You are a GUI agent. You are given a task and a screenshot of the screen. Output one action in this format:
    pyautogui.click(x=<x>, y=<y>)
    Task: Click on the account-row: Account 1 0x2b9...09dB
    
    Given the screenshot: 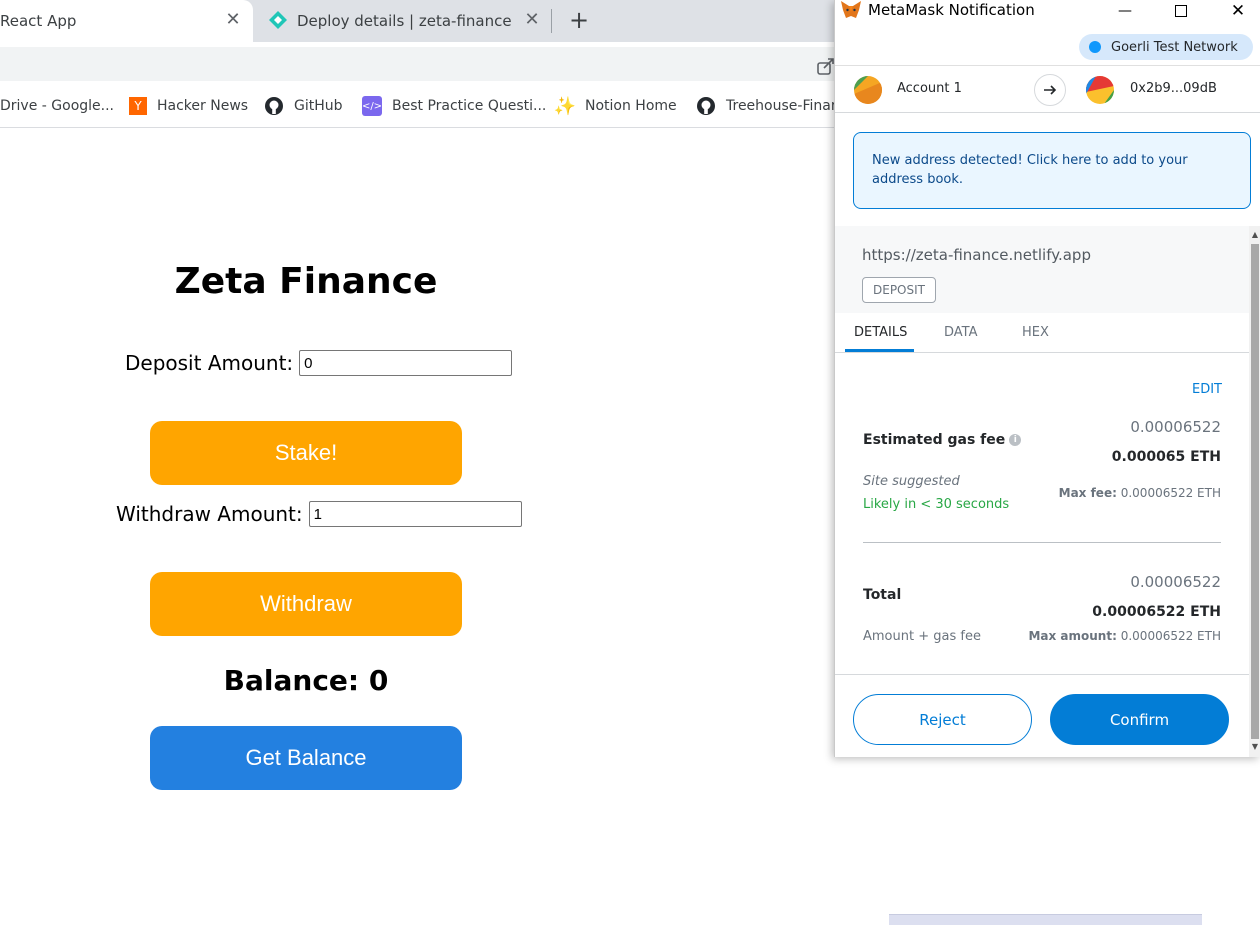 What is the action you would take?
    pyautogui.click(x=1047, y=90)
    